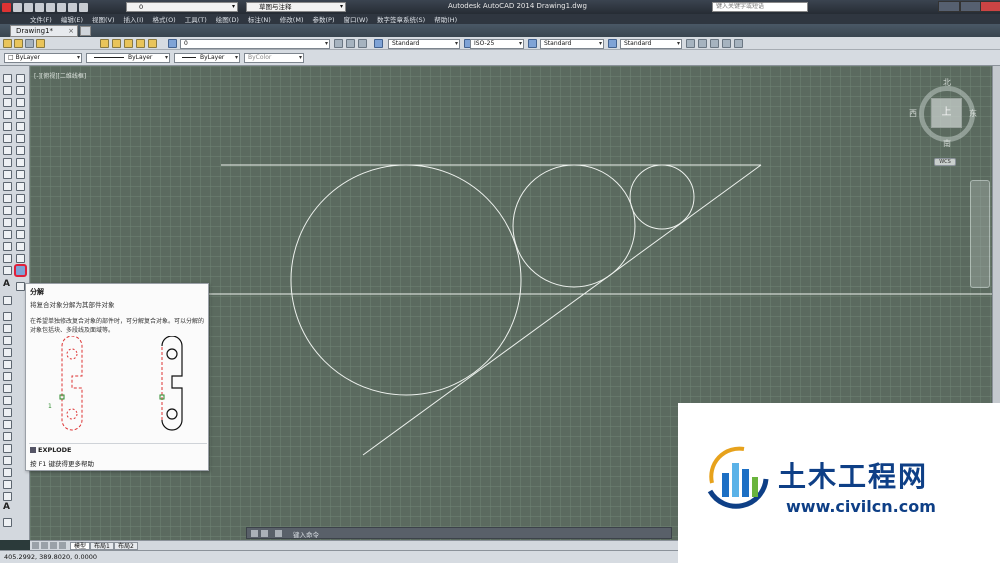 The height and width of the screenshot is (563, 1000). Describe the element at coordinates (7, 388) in the screenshot. I see `dim-angular-icon` at that location.